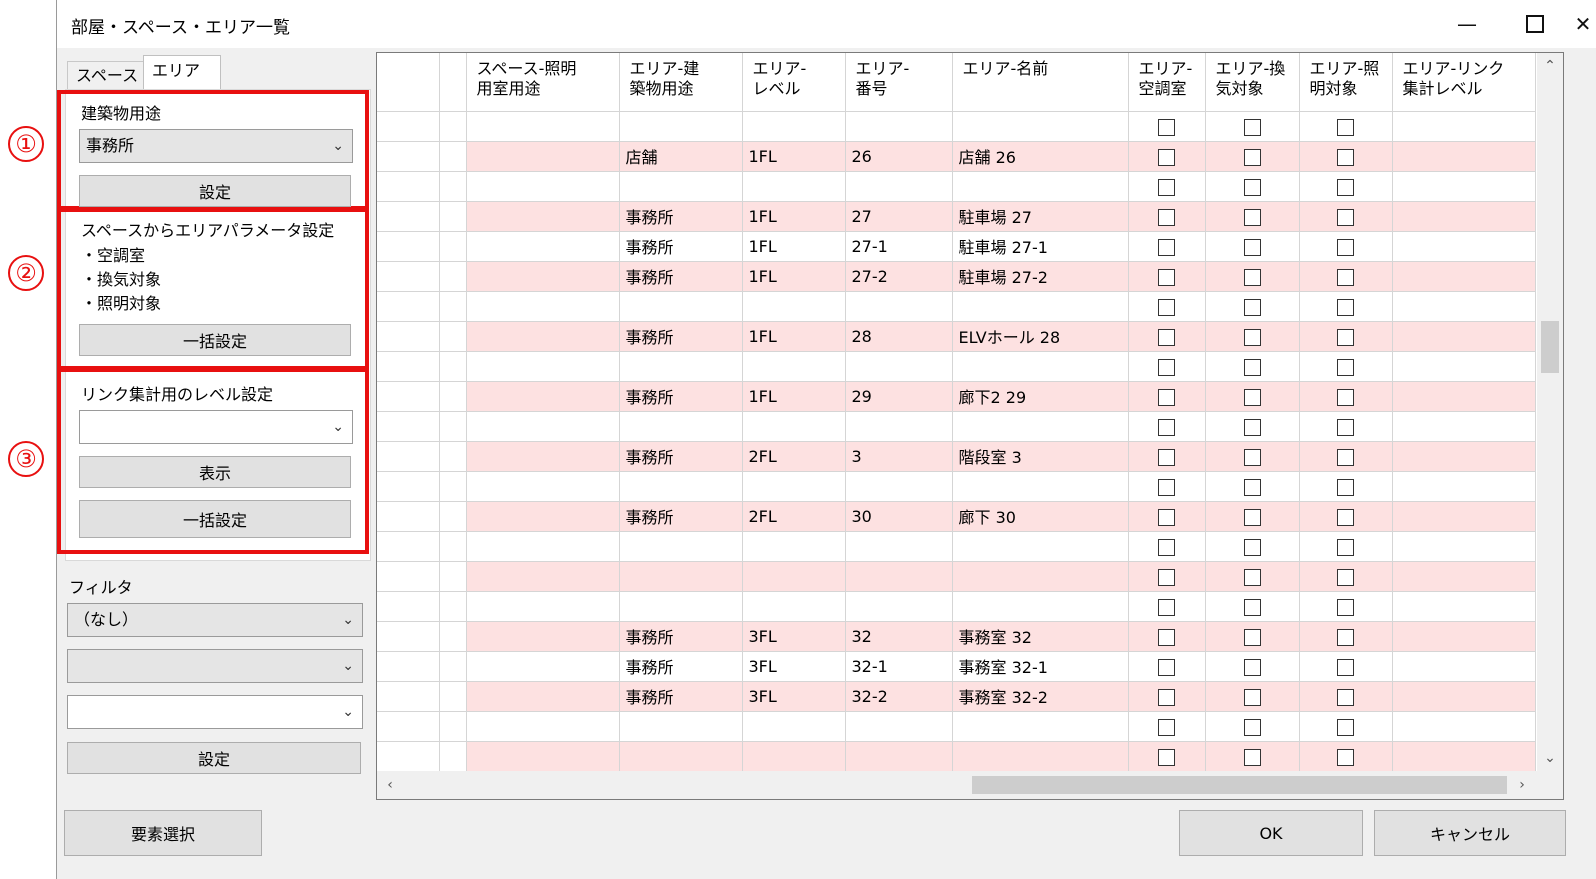 This screenshot has width=1596, height=879. Describe the element at coordinates (956, 756) in the screenshot. I see `table-row` at that location.